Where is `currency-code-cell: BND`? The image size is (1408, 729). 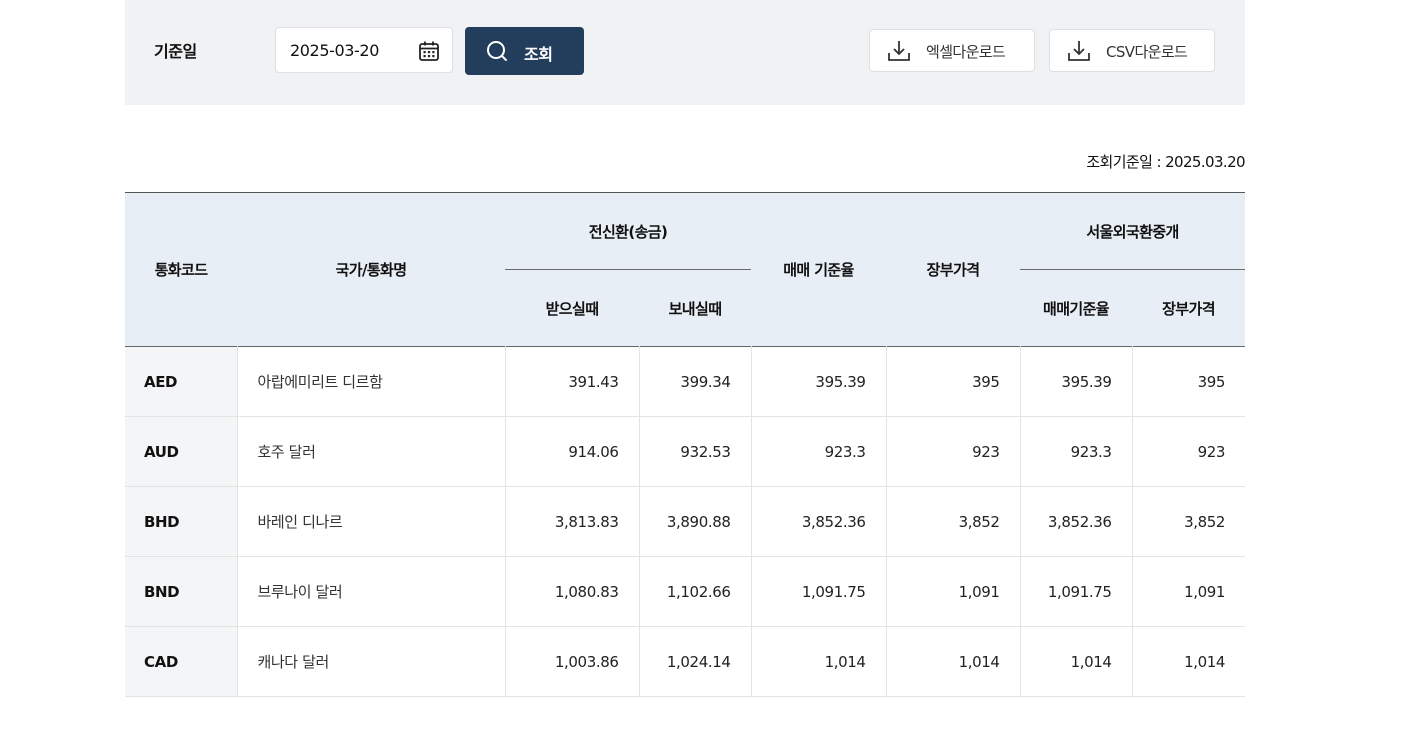 currency-code-cell: BND is located at coordinates (181, 591).